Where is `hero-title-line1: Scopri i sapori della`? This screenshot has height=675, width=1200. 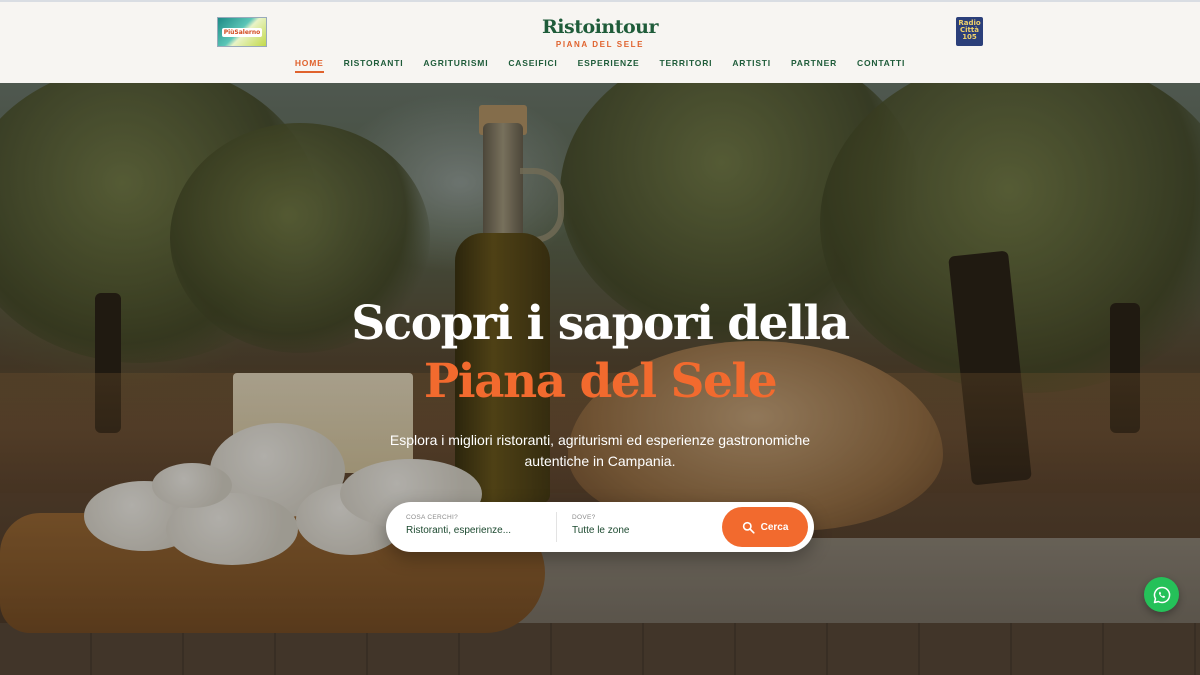 hero-title-line1: Scopri i sapori della is located at coordinates (600, 323).